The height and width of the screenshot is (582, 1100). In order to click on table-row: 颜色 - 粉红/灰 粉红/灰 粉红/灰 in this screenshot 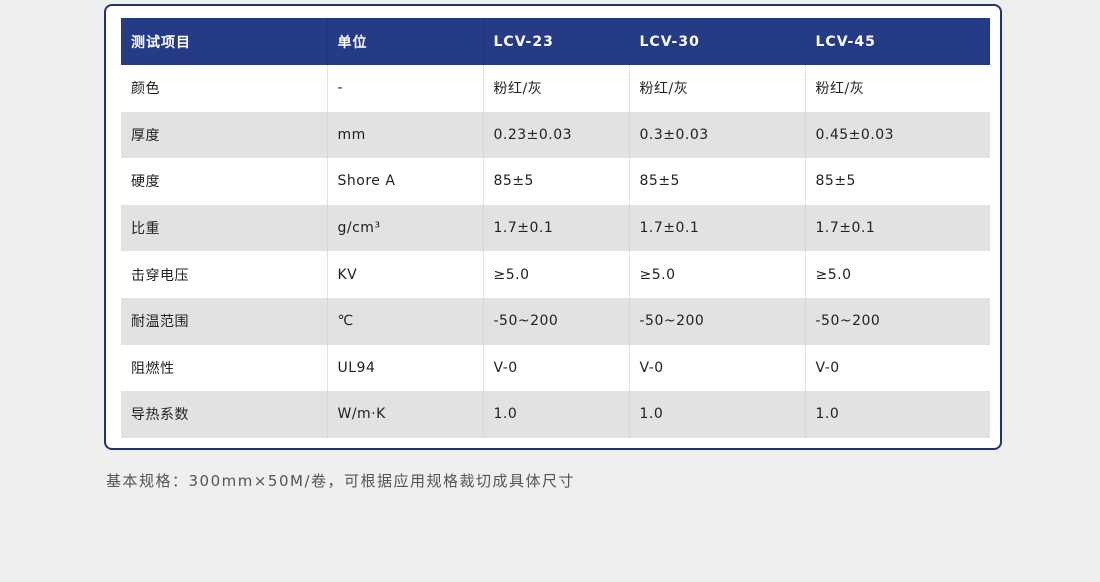, I will do `click(555, 88)`.